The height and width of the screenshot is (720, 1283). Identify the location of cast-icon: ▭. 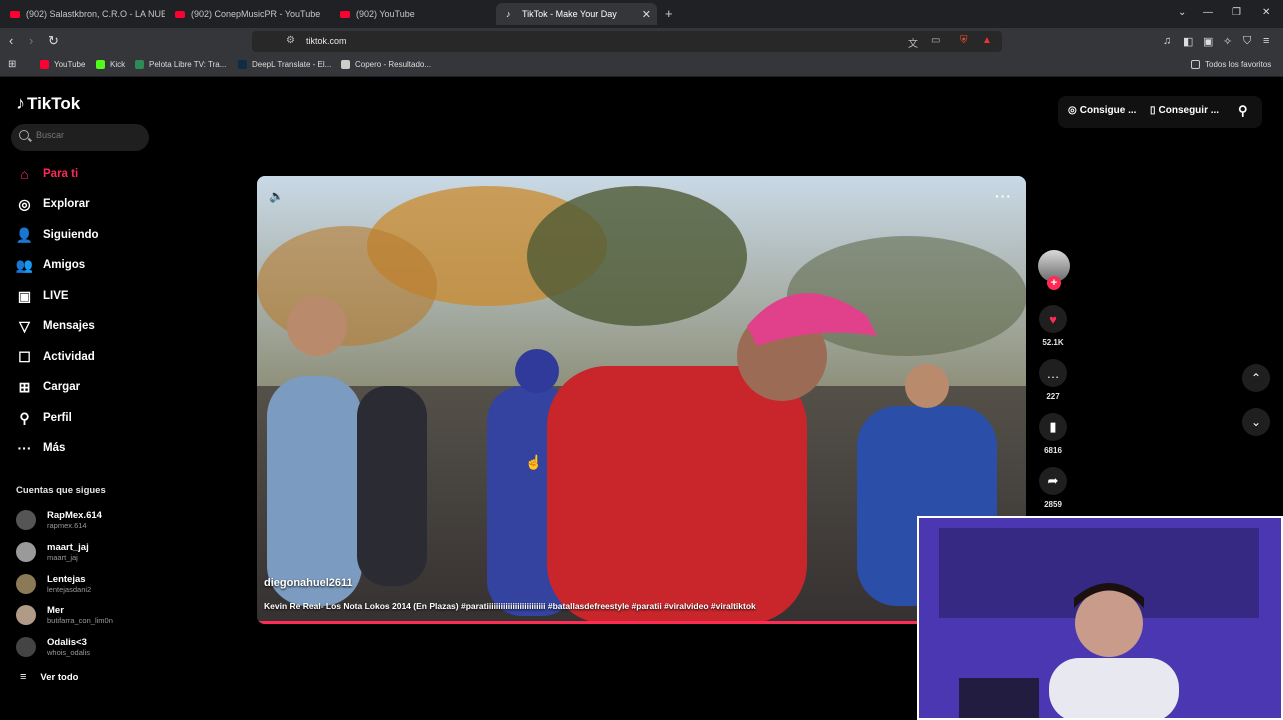
(935, 40).